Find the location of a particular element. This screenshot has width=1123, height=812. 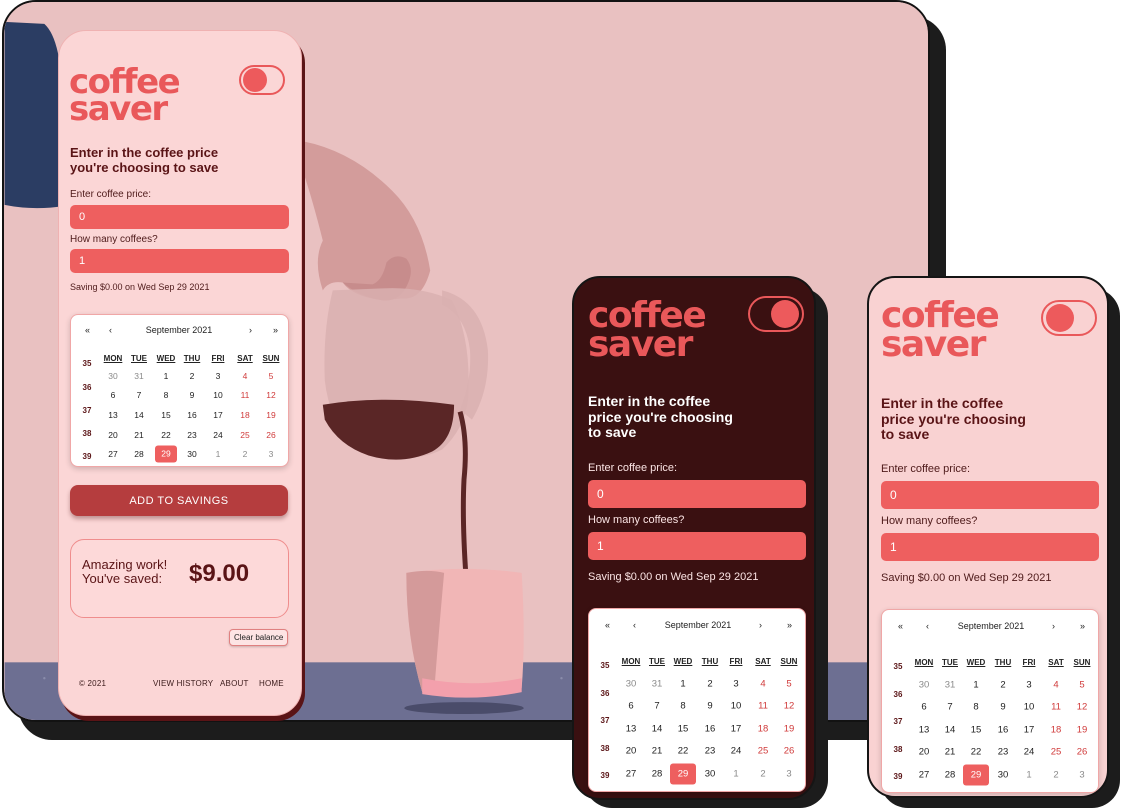

add-to-savings-button: ADD TO SAVINGS is located at coordinates (179, 500).